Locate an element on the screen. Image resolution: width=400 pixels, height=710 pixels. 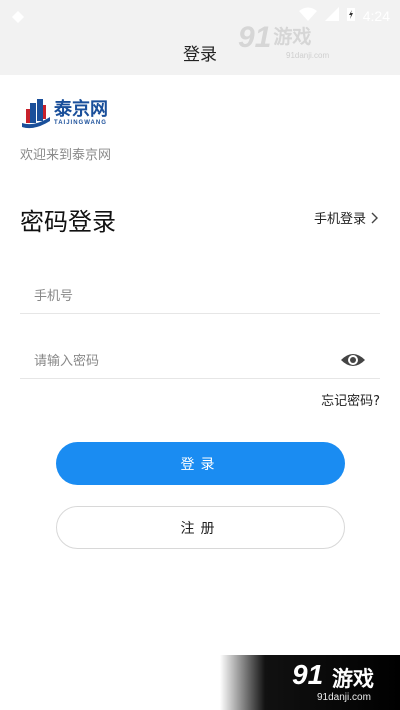
logo-name: 泰京网 is located at coordinates (81, 109).